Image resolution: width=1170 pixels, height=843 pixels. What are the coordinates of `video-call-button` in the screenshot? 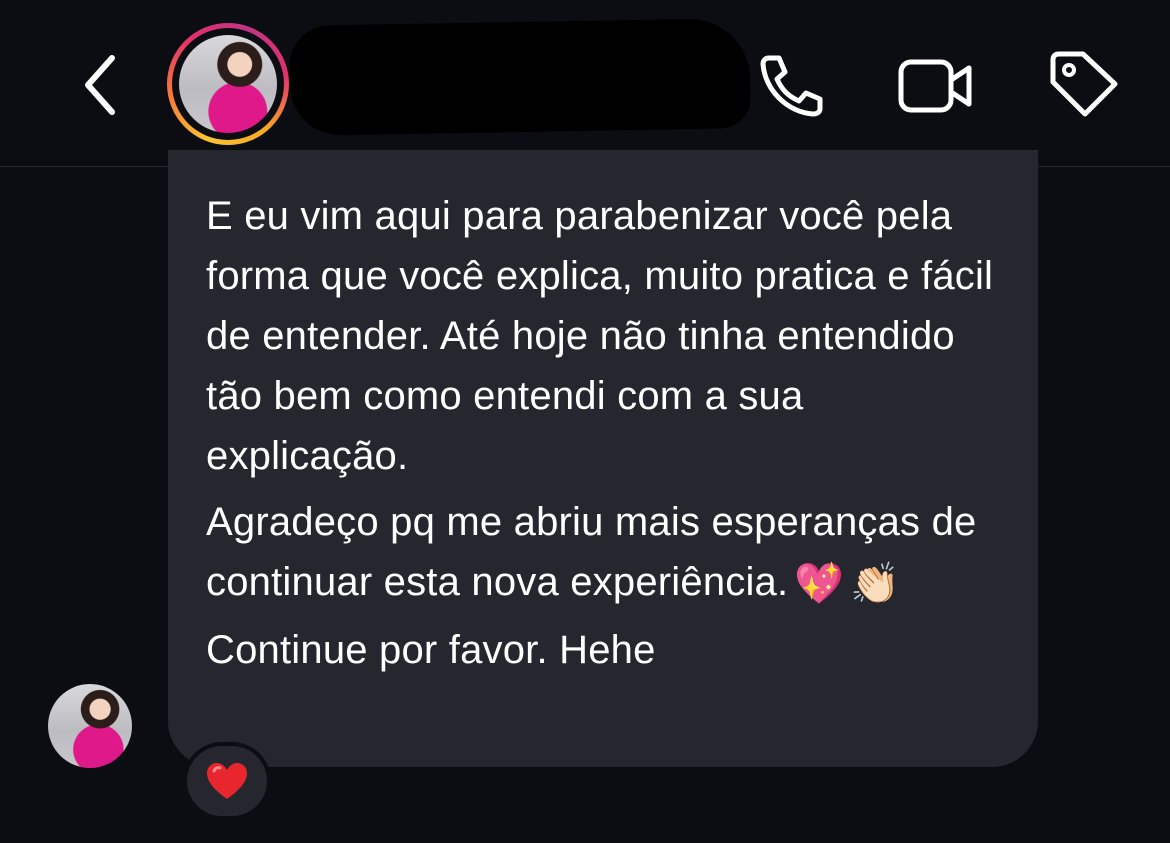 It's located at (935, 85).